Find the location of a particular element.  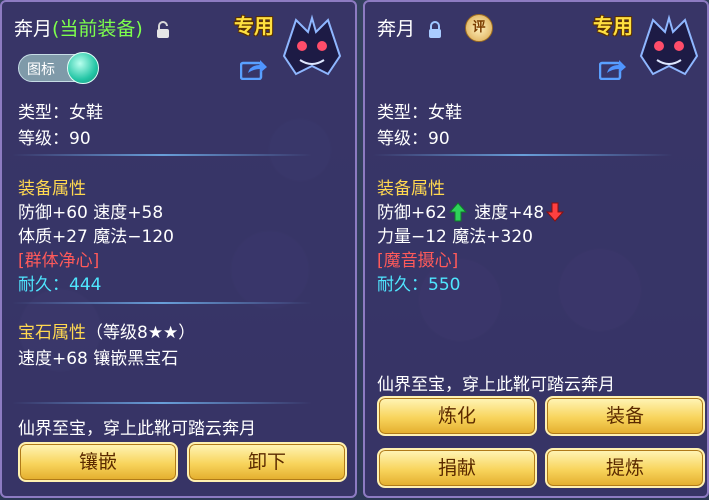

gem-level: （等级8★★） is located at coordinates (141, 333).